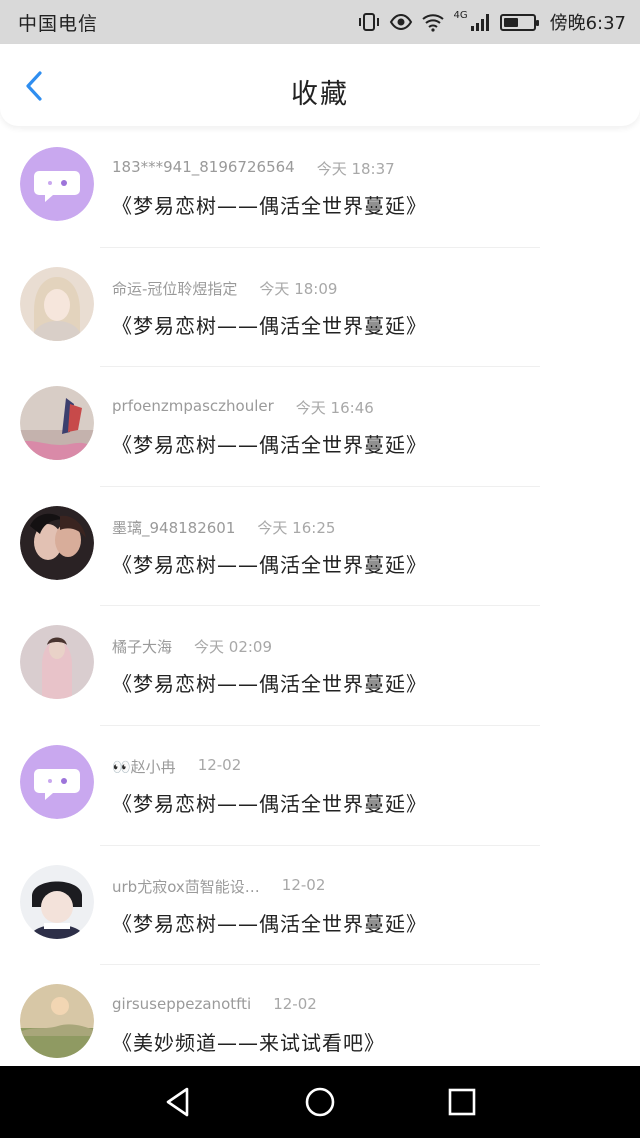 The width and height of the screenshot is (640, 1138). Describe the element at coordinates (355, 169) in the screenshot. I see `item-time: 今天 18:37` at that location.